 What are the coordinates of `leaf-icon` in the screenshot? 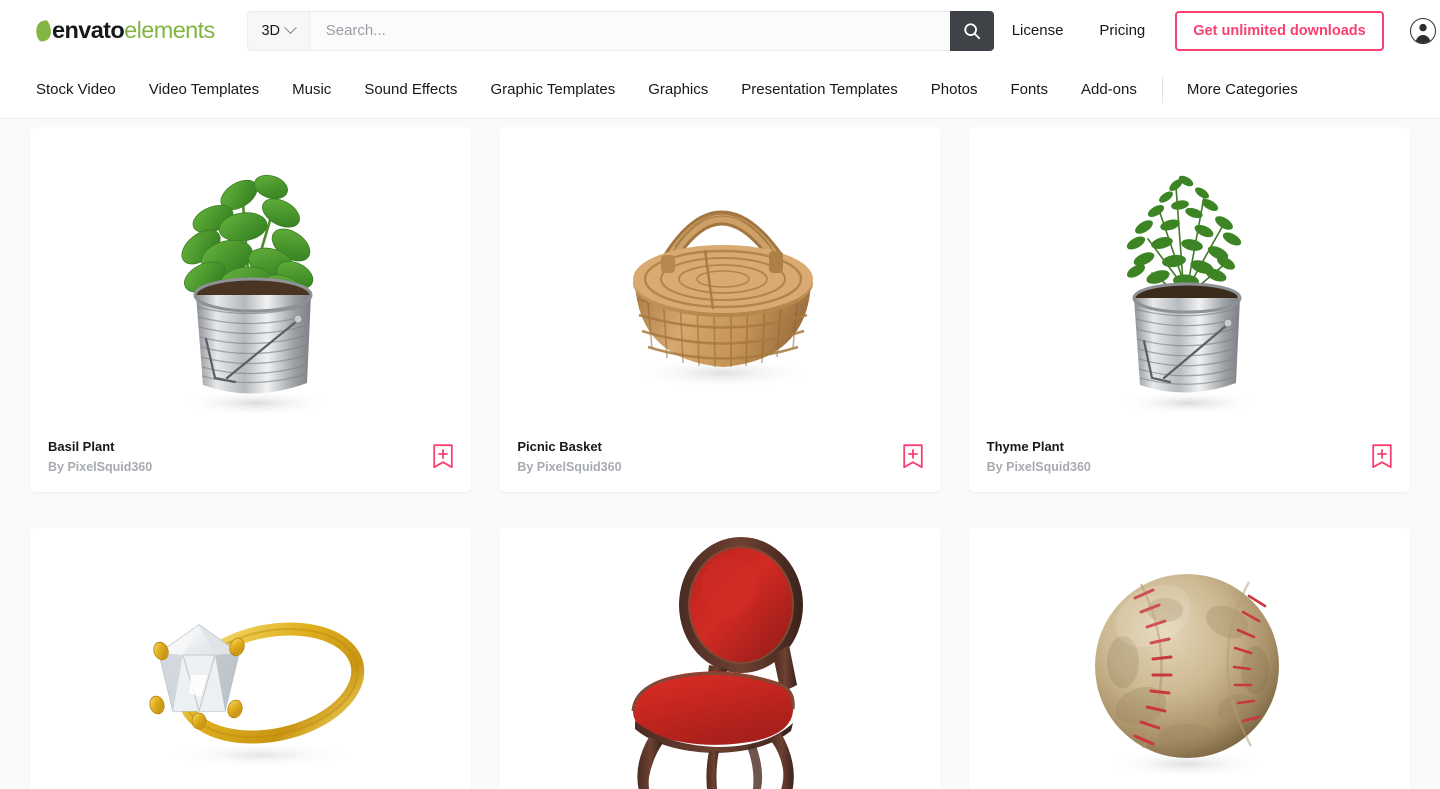 It's located at (43, 30).